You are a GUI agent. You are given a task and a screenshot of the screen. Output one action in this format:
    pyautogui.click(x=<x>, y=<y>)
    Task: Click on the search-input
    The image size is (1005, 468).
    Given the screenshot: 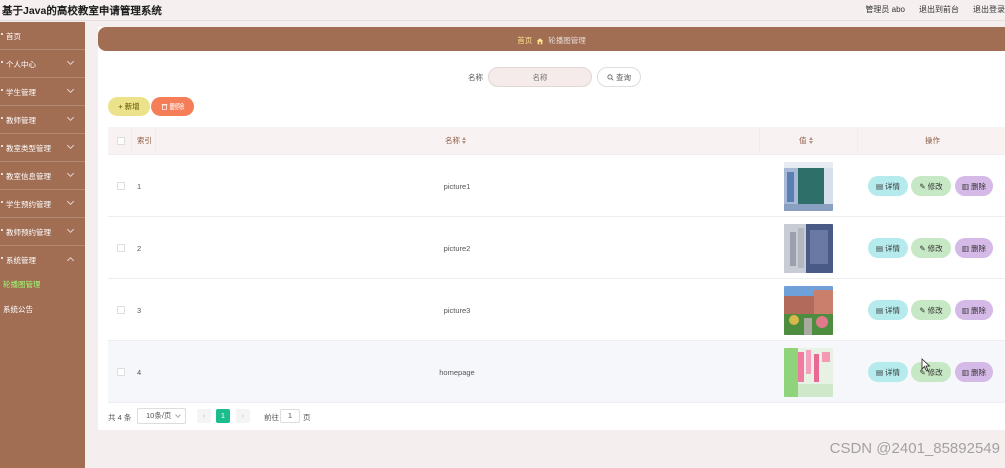 What is the action you would take?
    pyautogui.click(x=540, y=77)
    